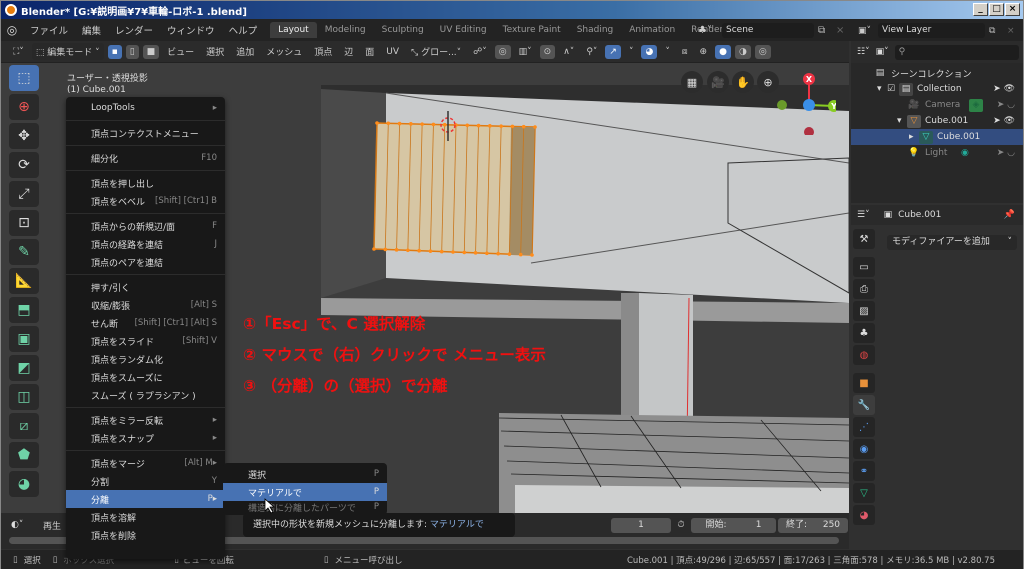  What do you see at coordinates (145, 517) in the screenshot?
I see `context-menu-item: 頂点を溶解` at bounding box center [145, 517].